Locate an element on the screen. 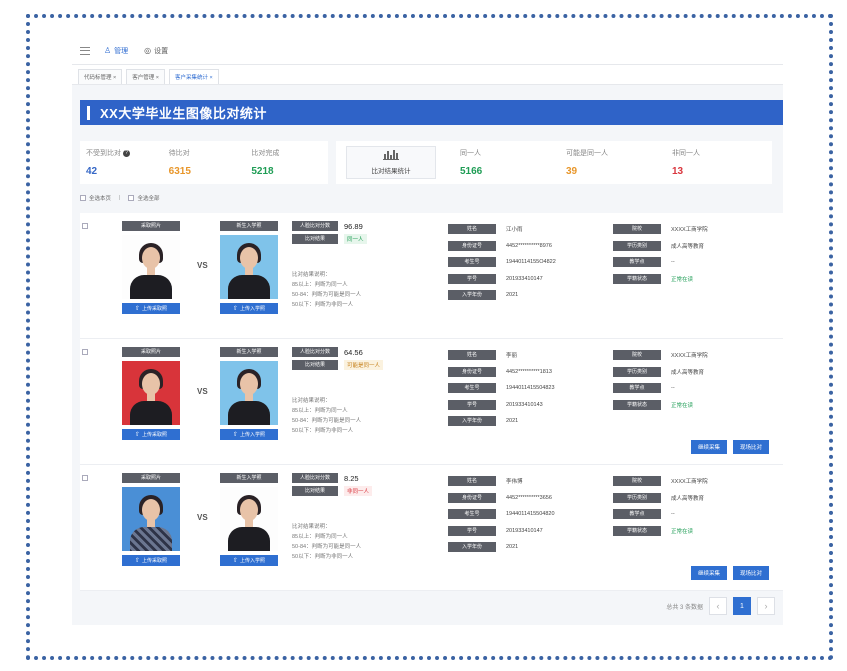 Image resolution: width=847 pixels, height=671 pixels. stat-maybe-same: 可能是同一人 39 is located at coordinates (613, 162).